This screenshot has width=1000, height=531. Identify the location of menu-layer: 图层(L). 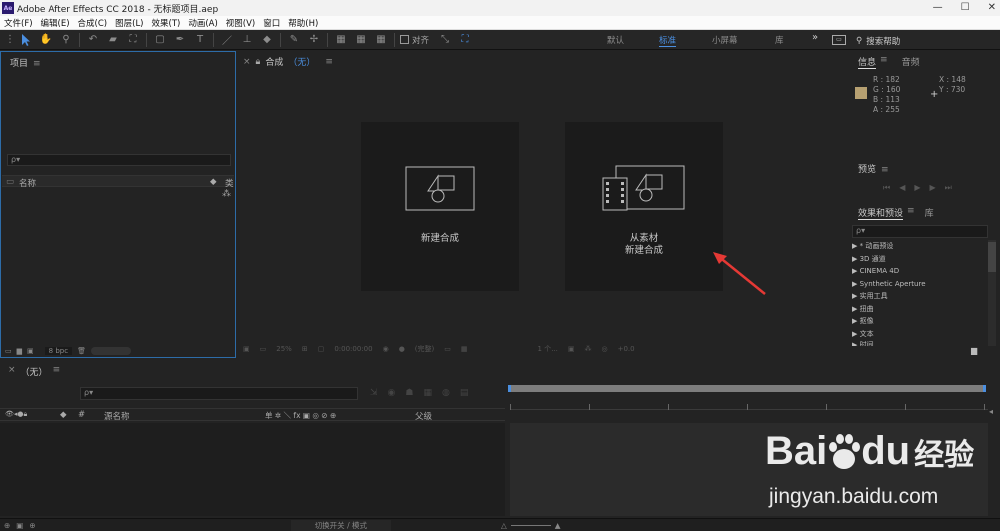
(129, 23).